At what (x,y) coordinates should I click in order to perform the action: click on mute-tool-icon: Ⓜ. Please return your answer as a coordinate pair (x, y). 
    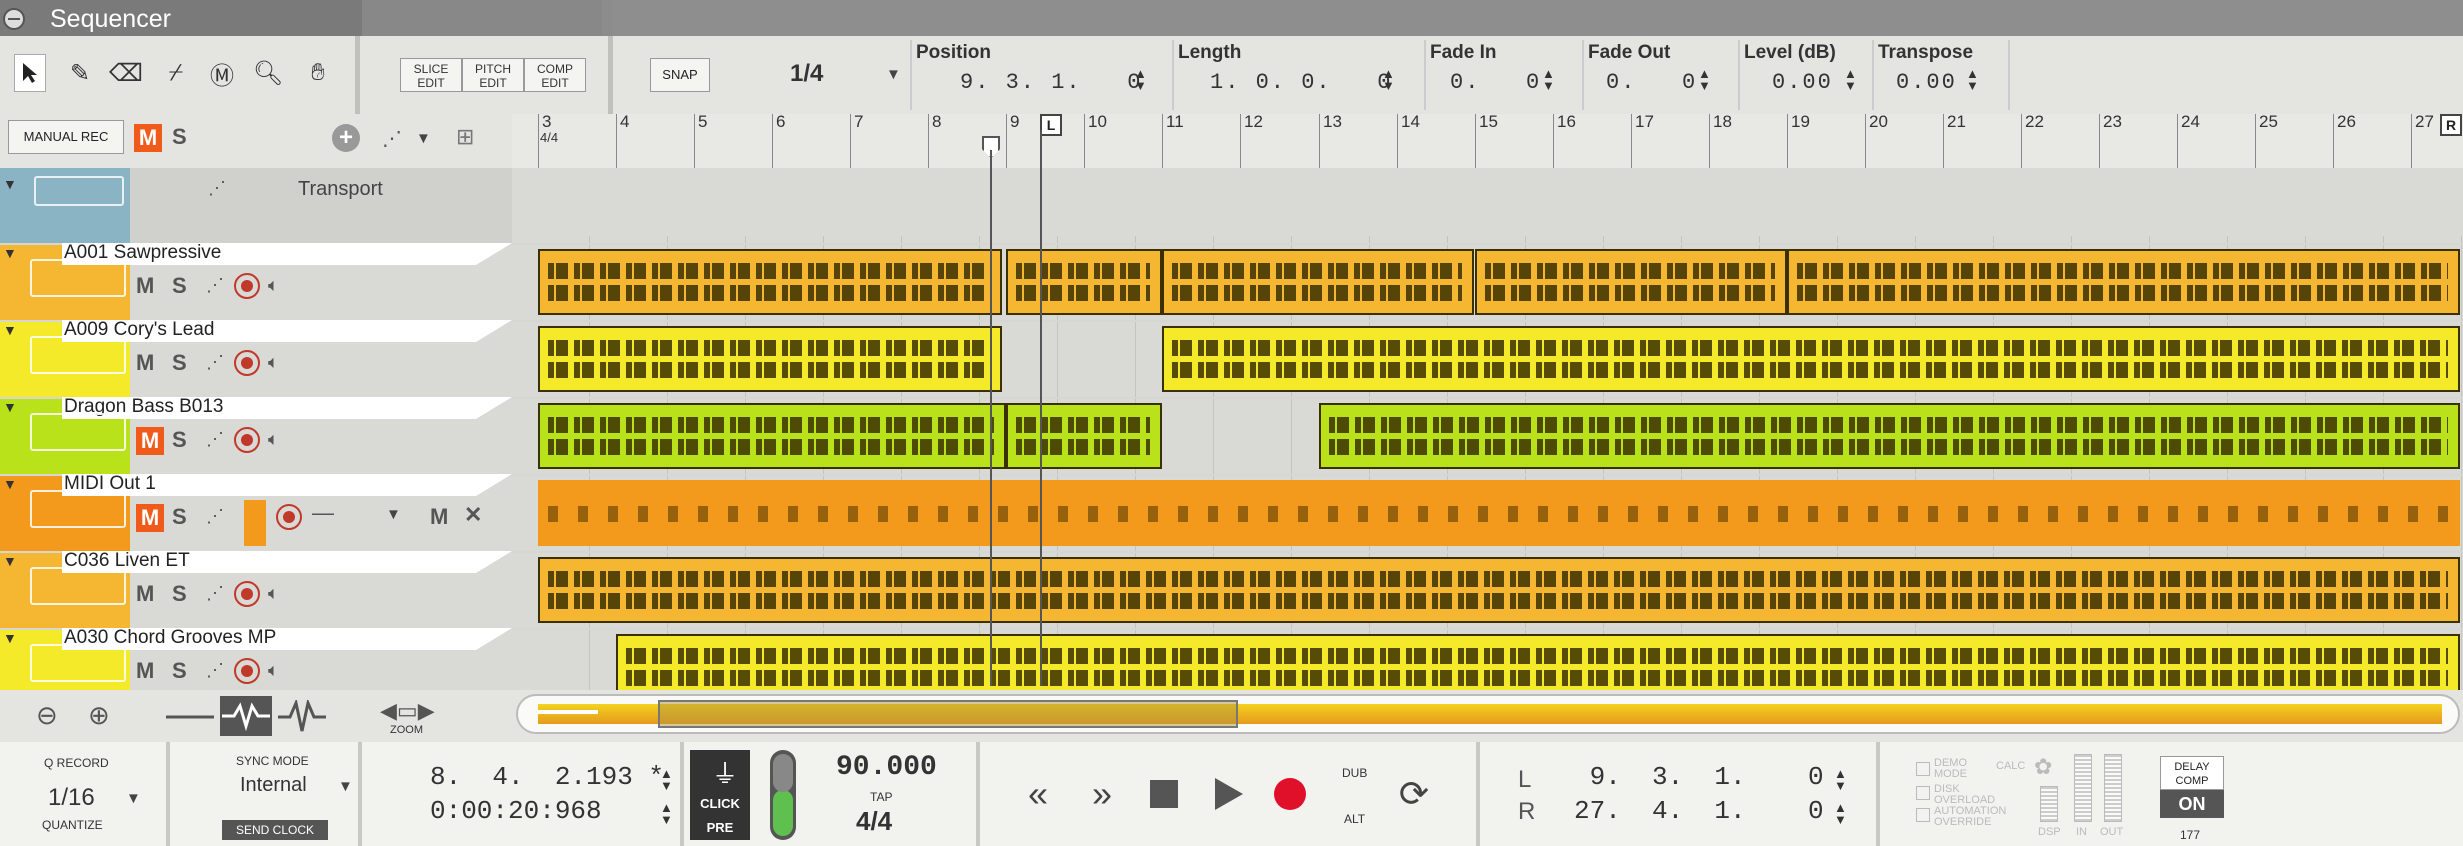
    Looking at the image, I should click on (222, 73).